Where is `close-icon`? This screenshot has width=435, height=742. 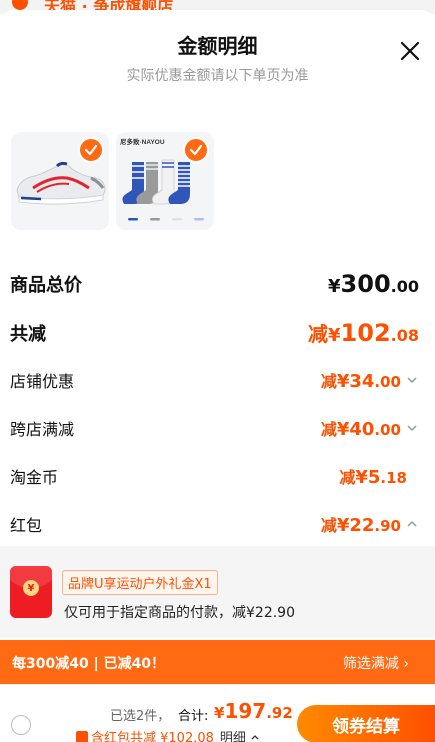 close-icon is located at coordinates (410, 51).